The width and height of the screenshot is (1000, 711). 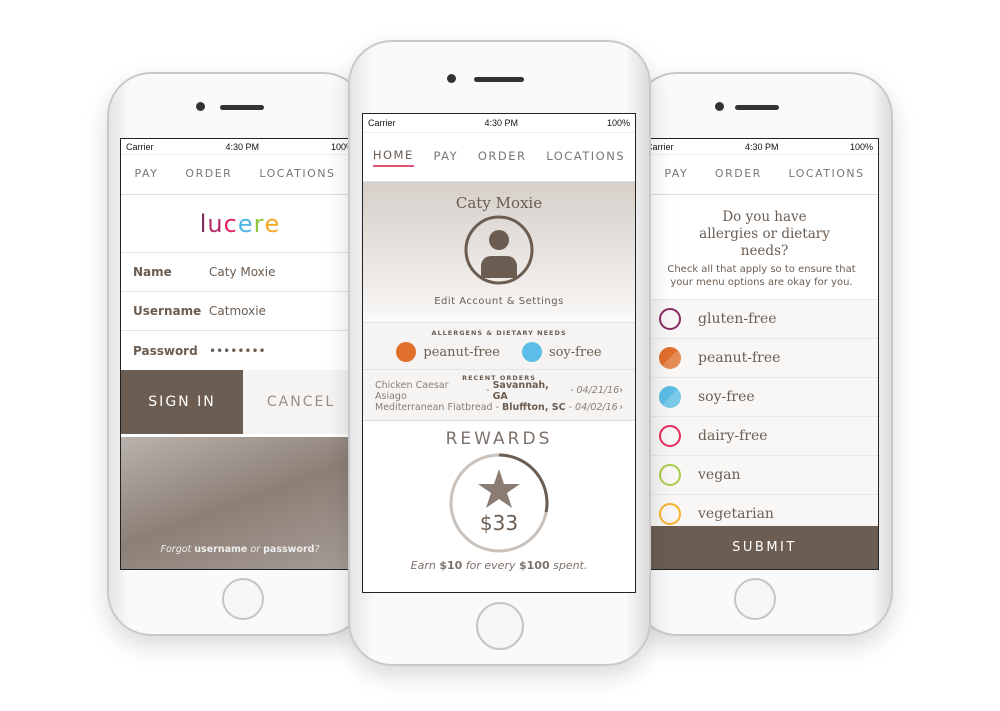 I want to click on allergen-badge: soy-free, so click(x=561, y=352).